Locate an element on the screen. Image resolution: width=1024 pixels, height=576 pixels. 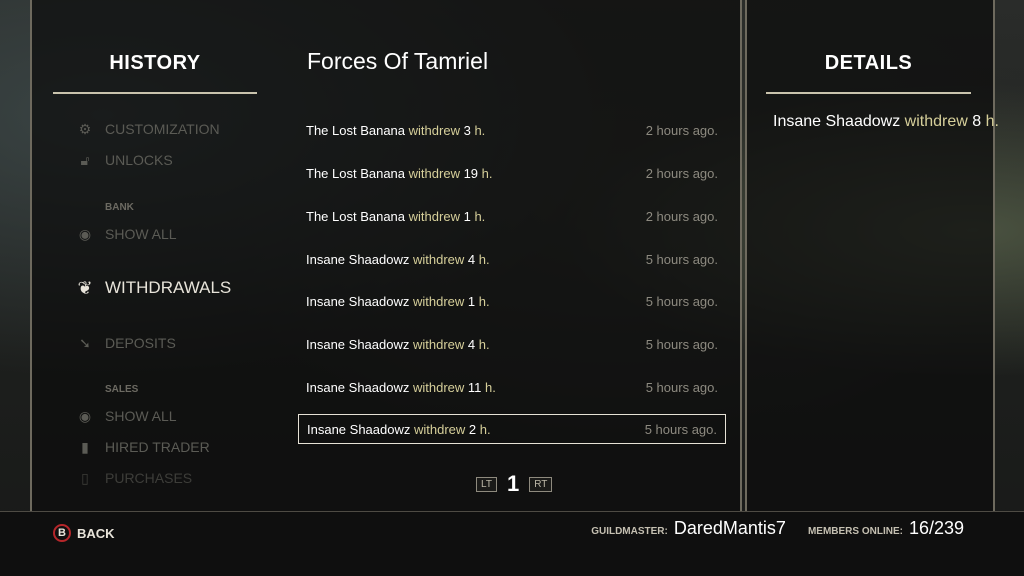
details-amount: 8 is located at coordinates (977, 121).